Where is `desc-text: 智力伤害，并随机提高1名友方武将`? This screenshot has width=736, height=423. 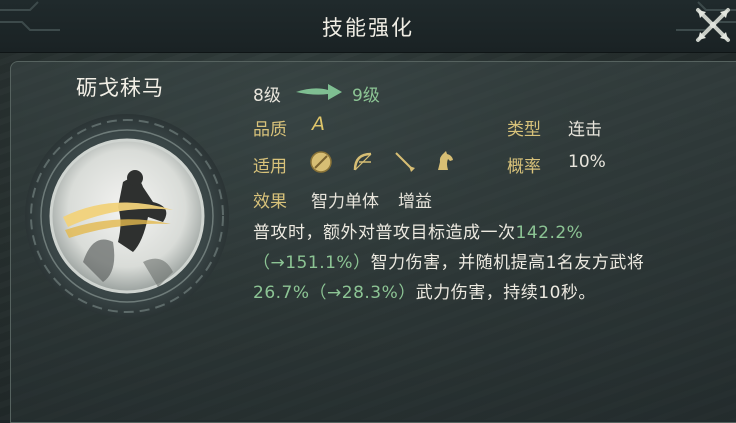 desc-text: 智力伤害，并随机提高1名友方武将 is located at coordinates (507, 263).